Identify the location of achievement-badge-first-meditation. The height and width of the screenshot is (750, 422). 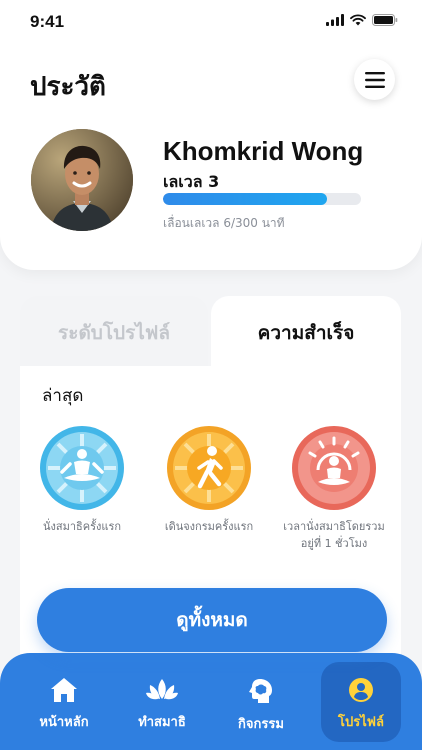
(82, 468).